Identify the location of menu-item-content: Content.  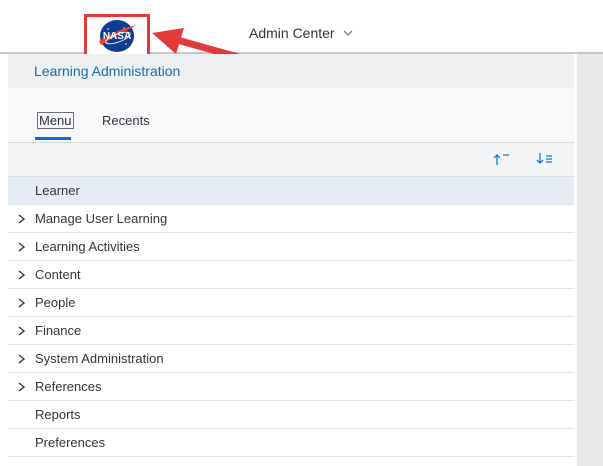
(291, 275).